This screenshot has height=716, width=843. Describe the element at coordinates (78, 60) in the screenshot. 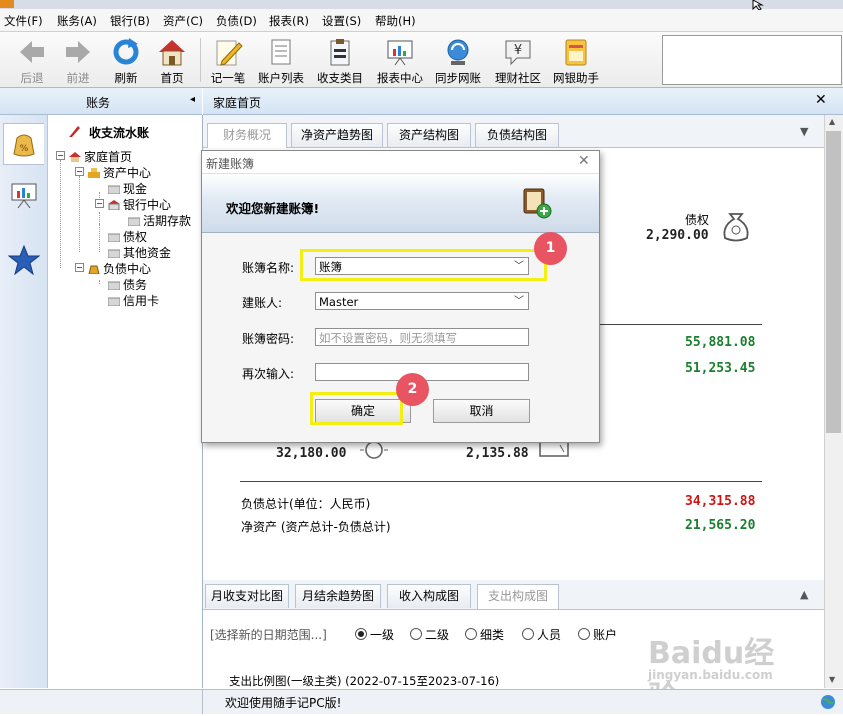

I see `forward-button: 前进` at that location.